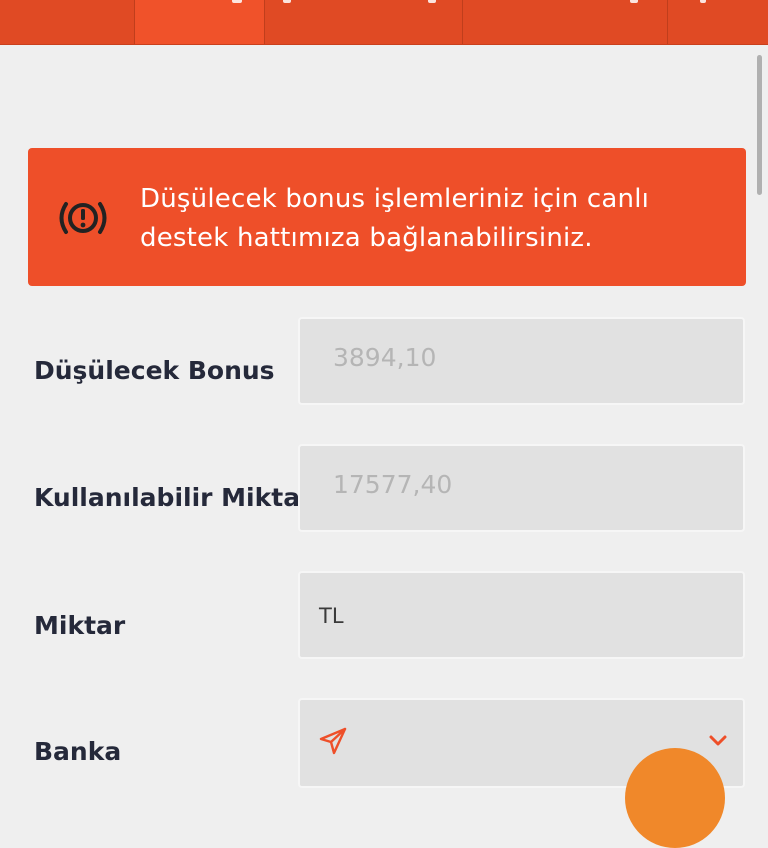 The image size is (768, 848). Describe the element at coordinates (521, 488) in the screenshot. I see `available-amount-field: 17577,40` at that location.